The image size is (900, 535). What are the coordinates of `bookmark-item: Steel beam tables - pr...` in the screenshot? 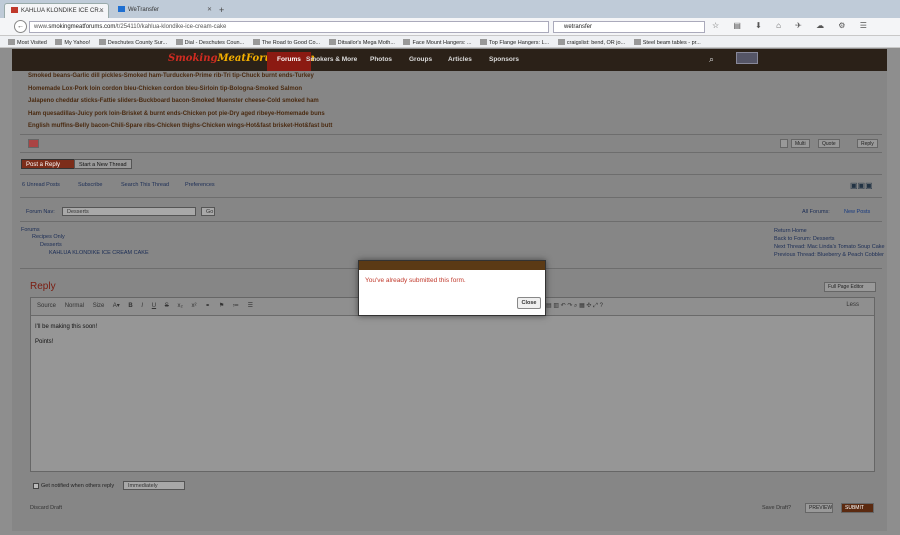 It's located at (667, 42).